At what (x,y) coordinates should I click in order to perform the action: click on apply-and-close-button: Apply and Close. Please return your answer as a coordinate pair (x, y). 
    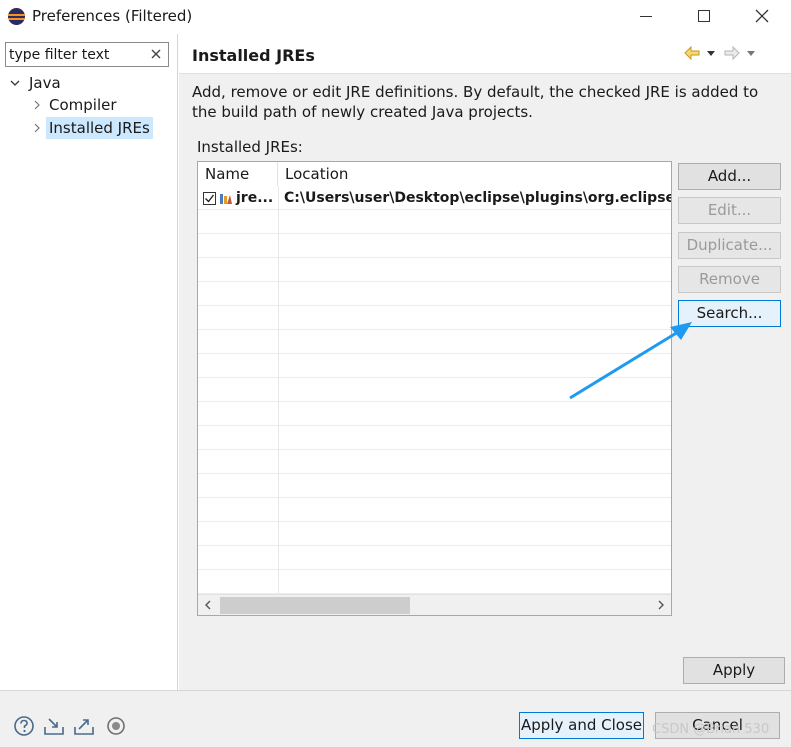
    Looking at the image, I should click on (581, 725).